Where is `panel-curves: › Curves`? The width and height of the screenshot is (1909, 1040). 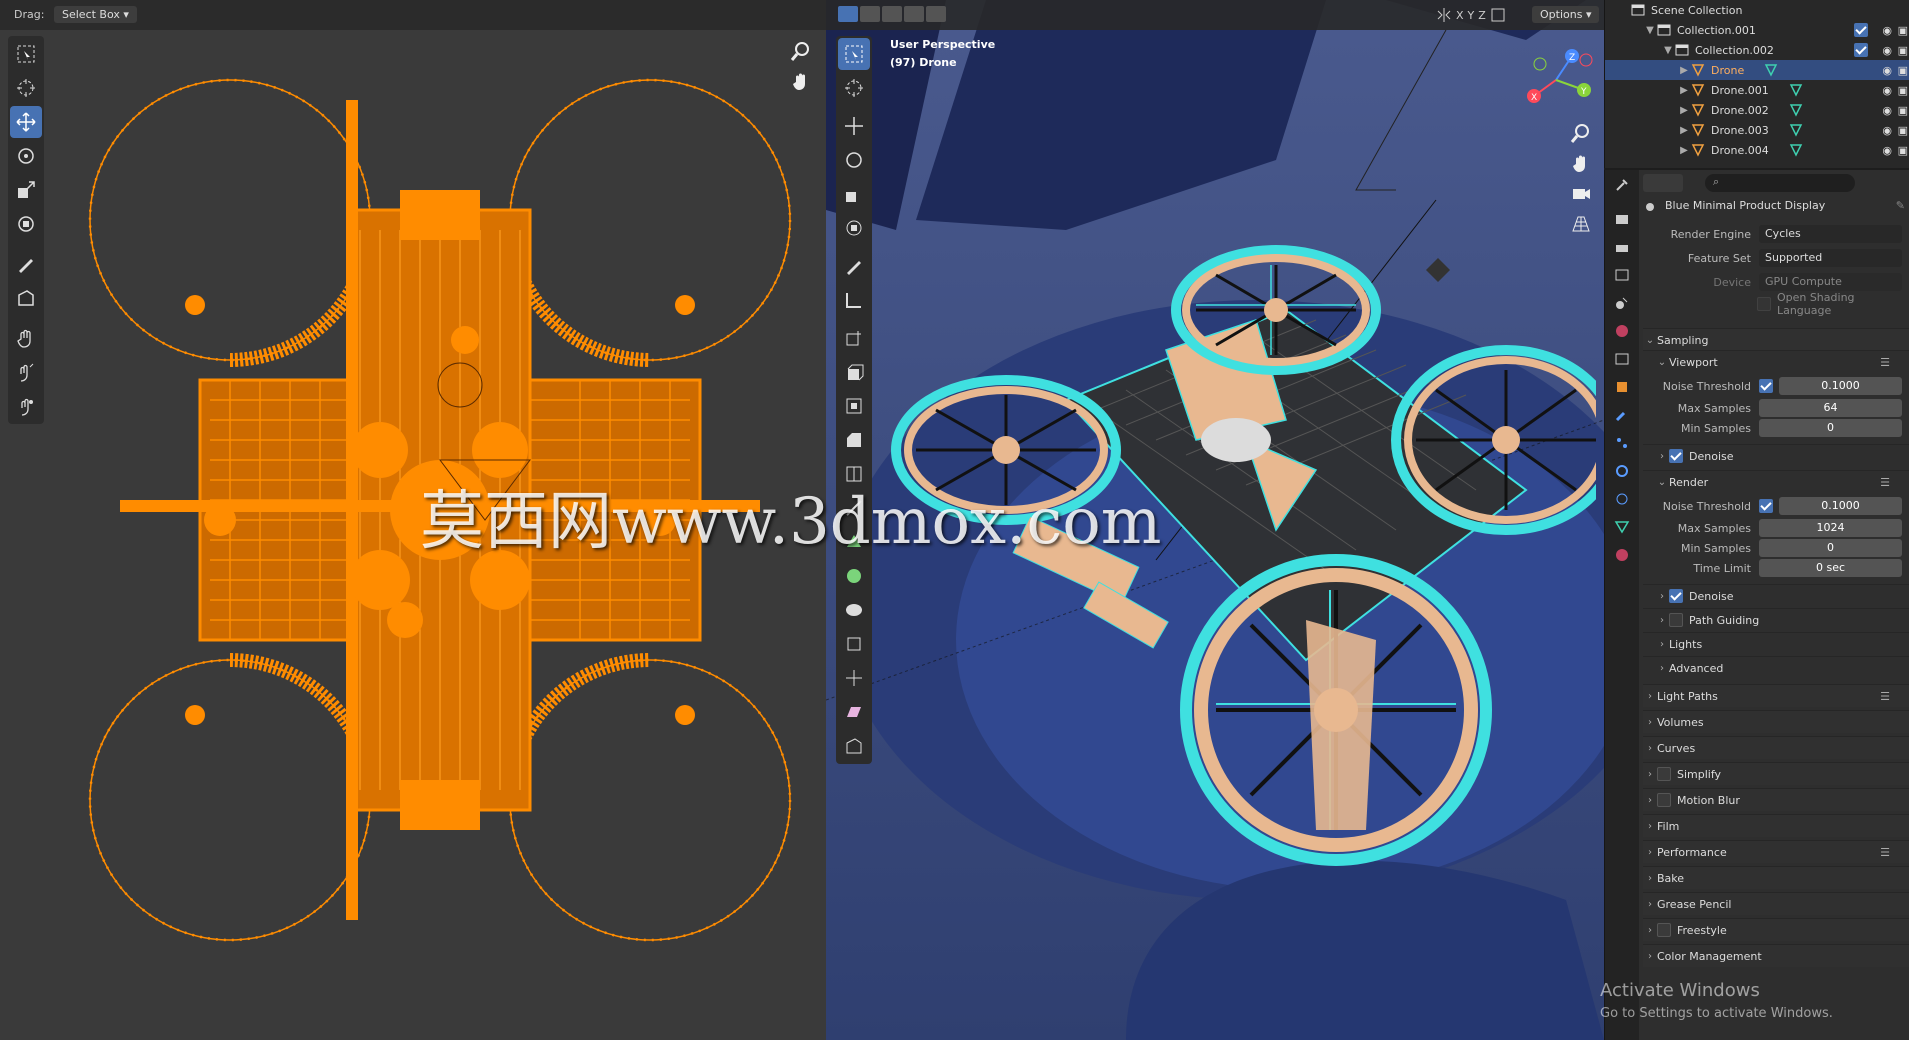
panel-curves: › Curves is located at coordinates (1776, 747).